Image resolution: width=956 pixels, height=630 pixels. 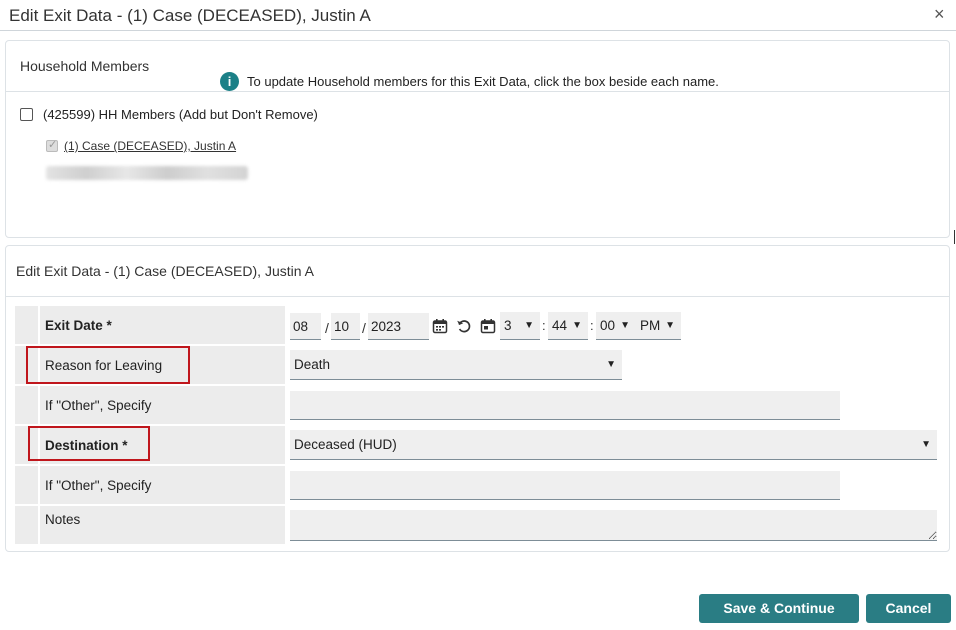 What do you see at coordinates (305, 326) in the screenshot?
I see `exit-month-input` at bounding box center [305, 326].